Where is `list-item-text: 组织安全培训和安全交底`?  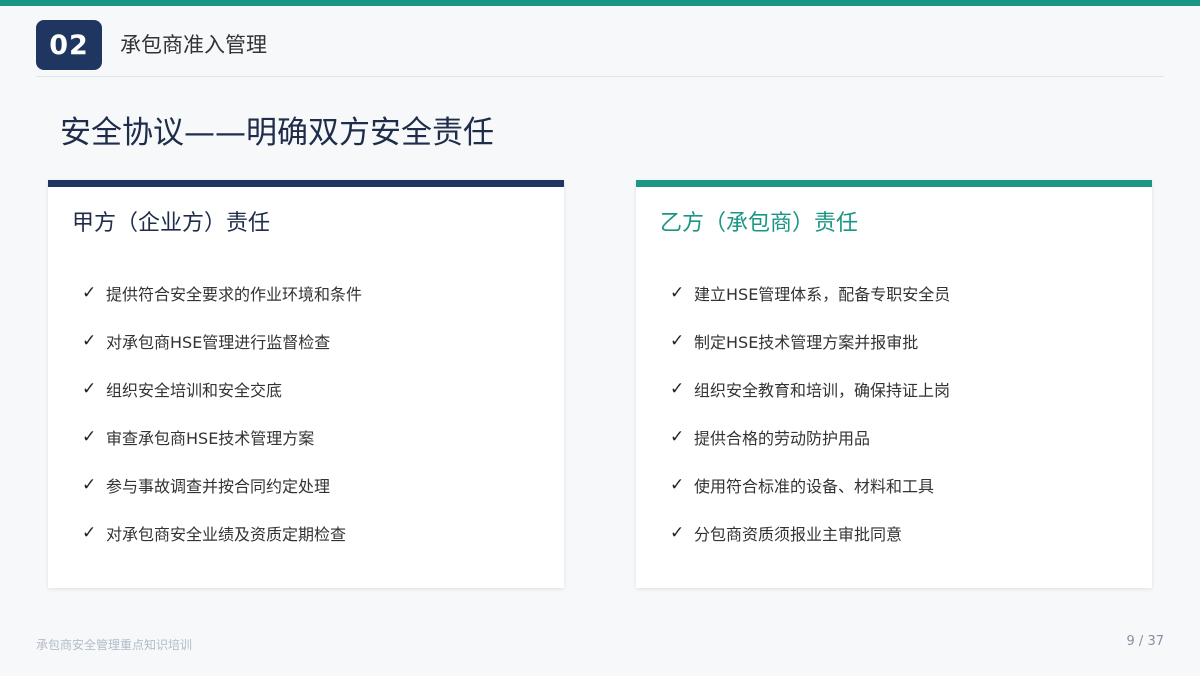
list-item-text: 组织安全培训和安全交底 is located at coordinates (194, 390).